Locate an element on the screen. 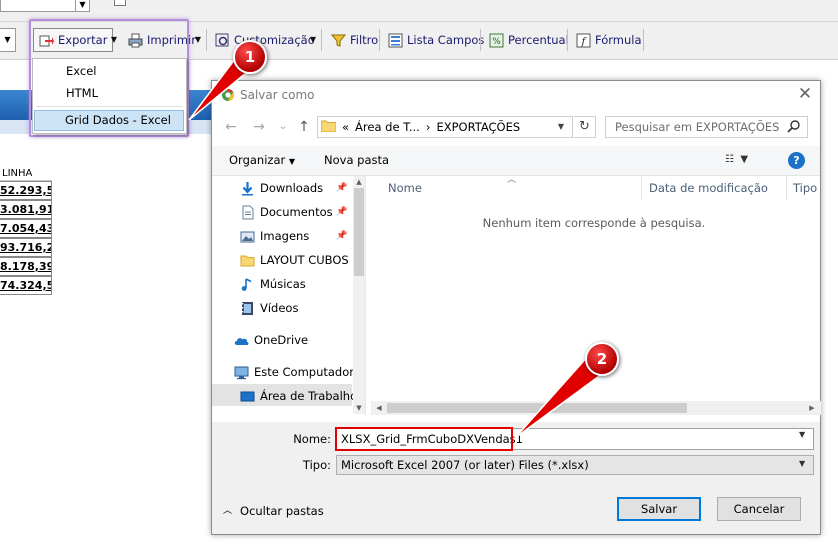  menu-divider is located at coordinates (109, 106).